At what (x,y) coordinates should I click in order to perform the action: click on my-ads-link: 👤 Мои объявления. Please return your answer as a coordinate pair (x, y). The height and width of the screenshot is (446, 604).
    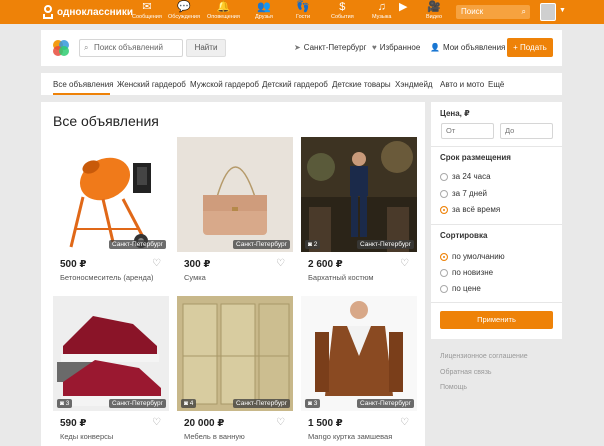
    Looking at the image, I should click on (467, 47).